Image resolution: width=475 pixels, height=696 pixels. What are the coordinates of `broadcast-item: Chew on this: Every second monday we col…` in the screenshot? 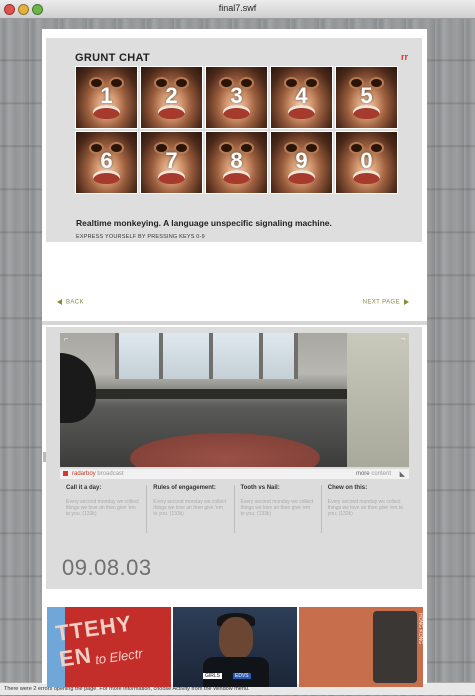 It's located at (365, 509).